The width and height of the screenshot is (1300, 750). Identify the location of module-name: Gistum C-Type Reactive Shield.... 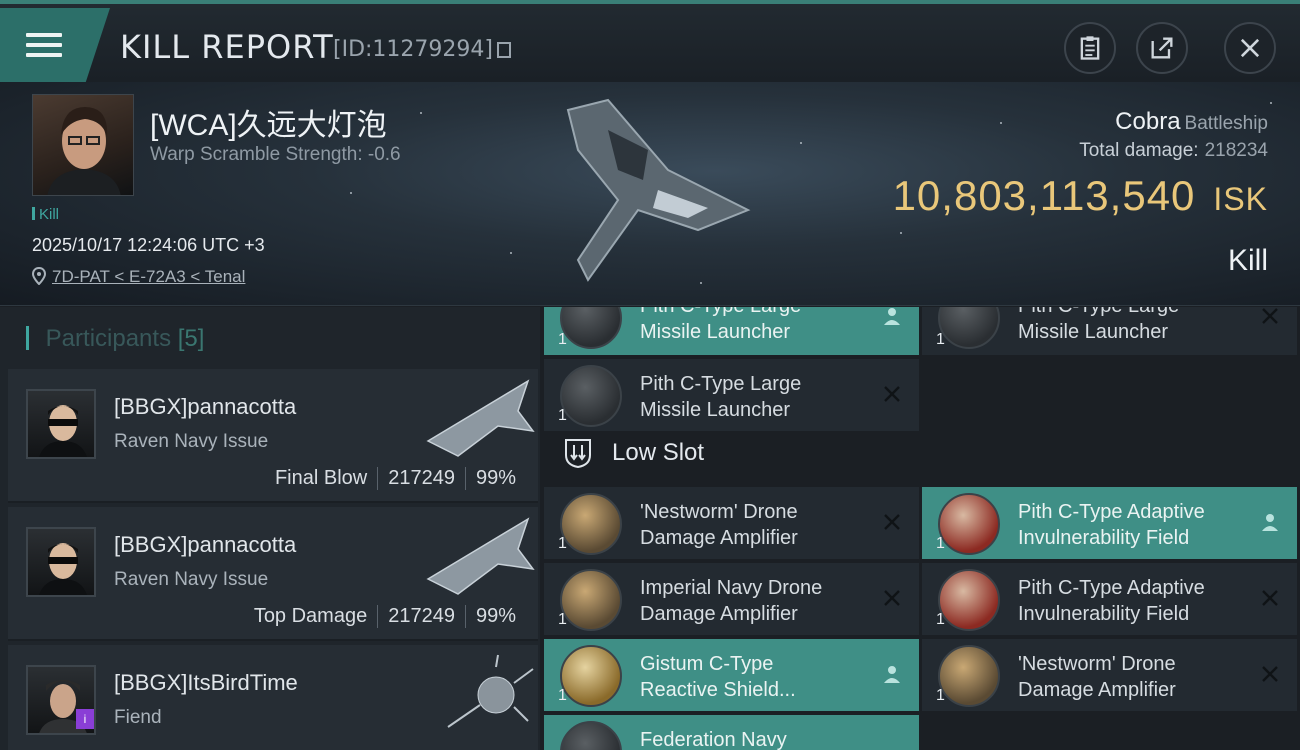
(718, 677).